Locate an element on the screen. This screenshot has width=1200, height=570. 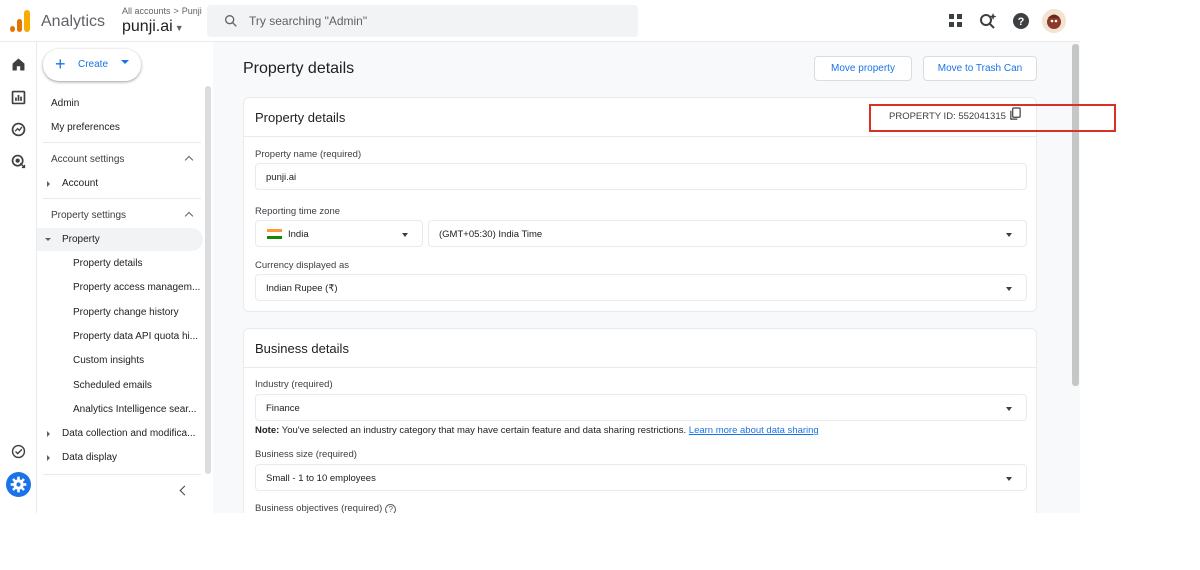
admin-gear-button is located at coordinates (18, 484).